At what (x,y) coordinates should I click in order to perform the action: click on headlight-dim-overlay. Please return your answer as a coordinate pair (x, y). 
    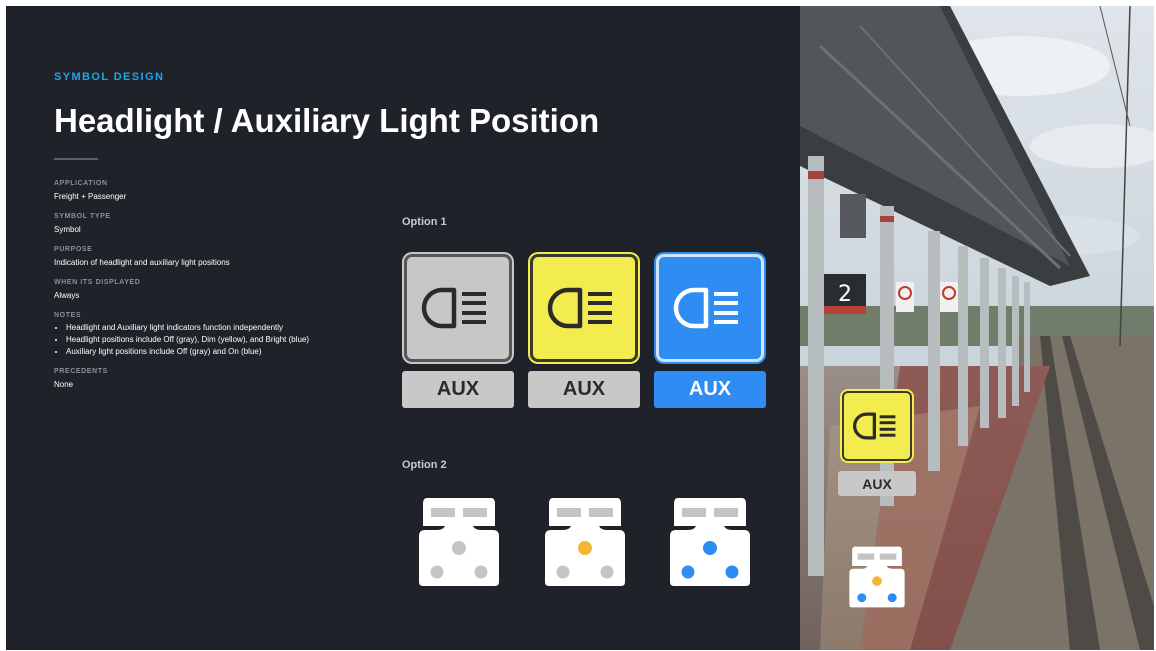
    Looking at the image, I should click on (877, 426).